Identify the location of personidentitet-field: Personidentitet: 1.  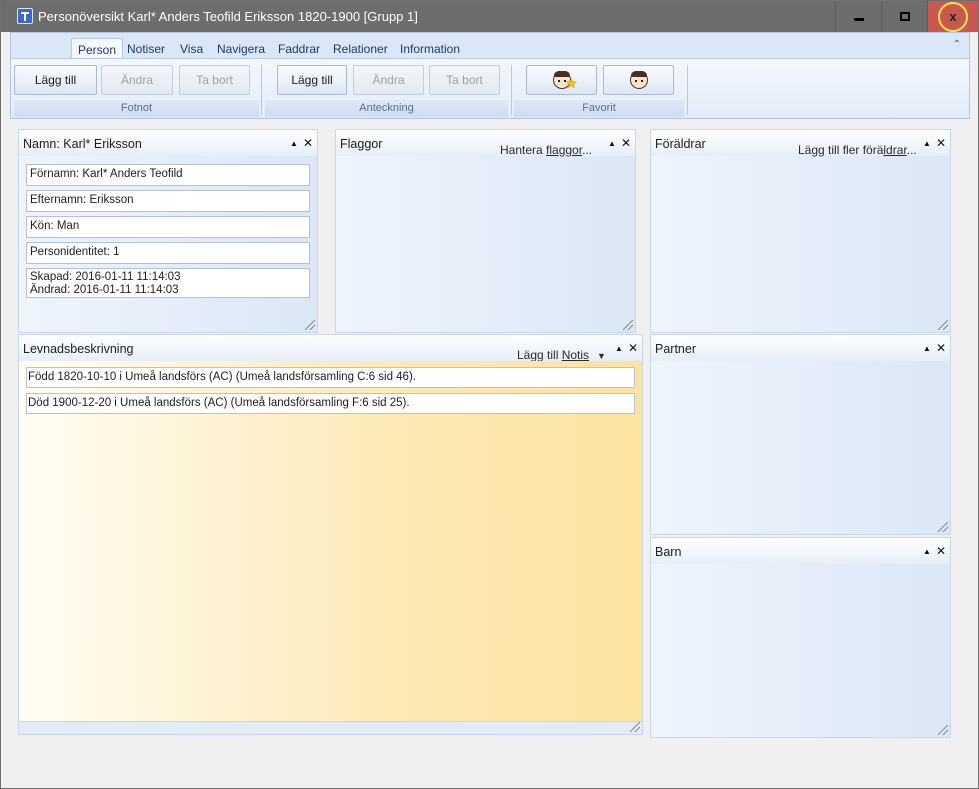
(168, 253).